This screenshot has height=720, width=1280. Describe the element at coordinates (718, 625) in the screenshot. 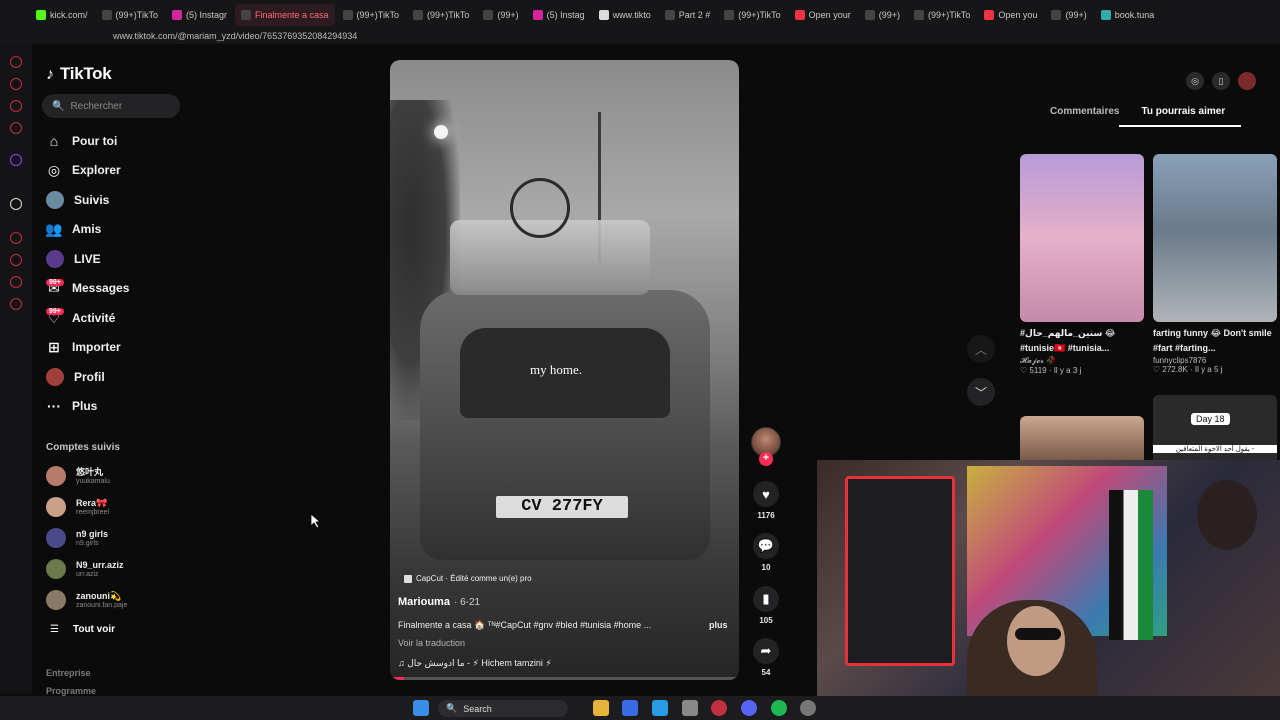

I see `caption-more-button: plus` at that location.